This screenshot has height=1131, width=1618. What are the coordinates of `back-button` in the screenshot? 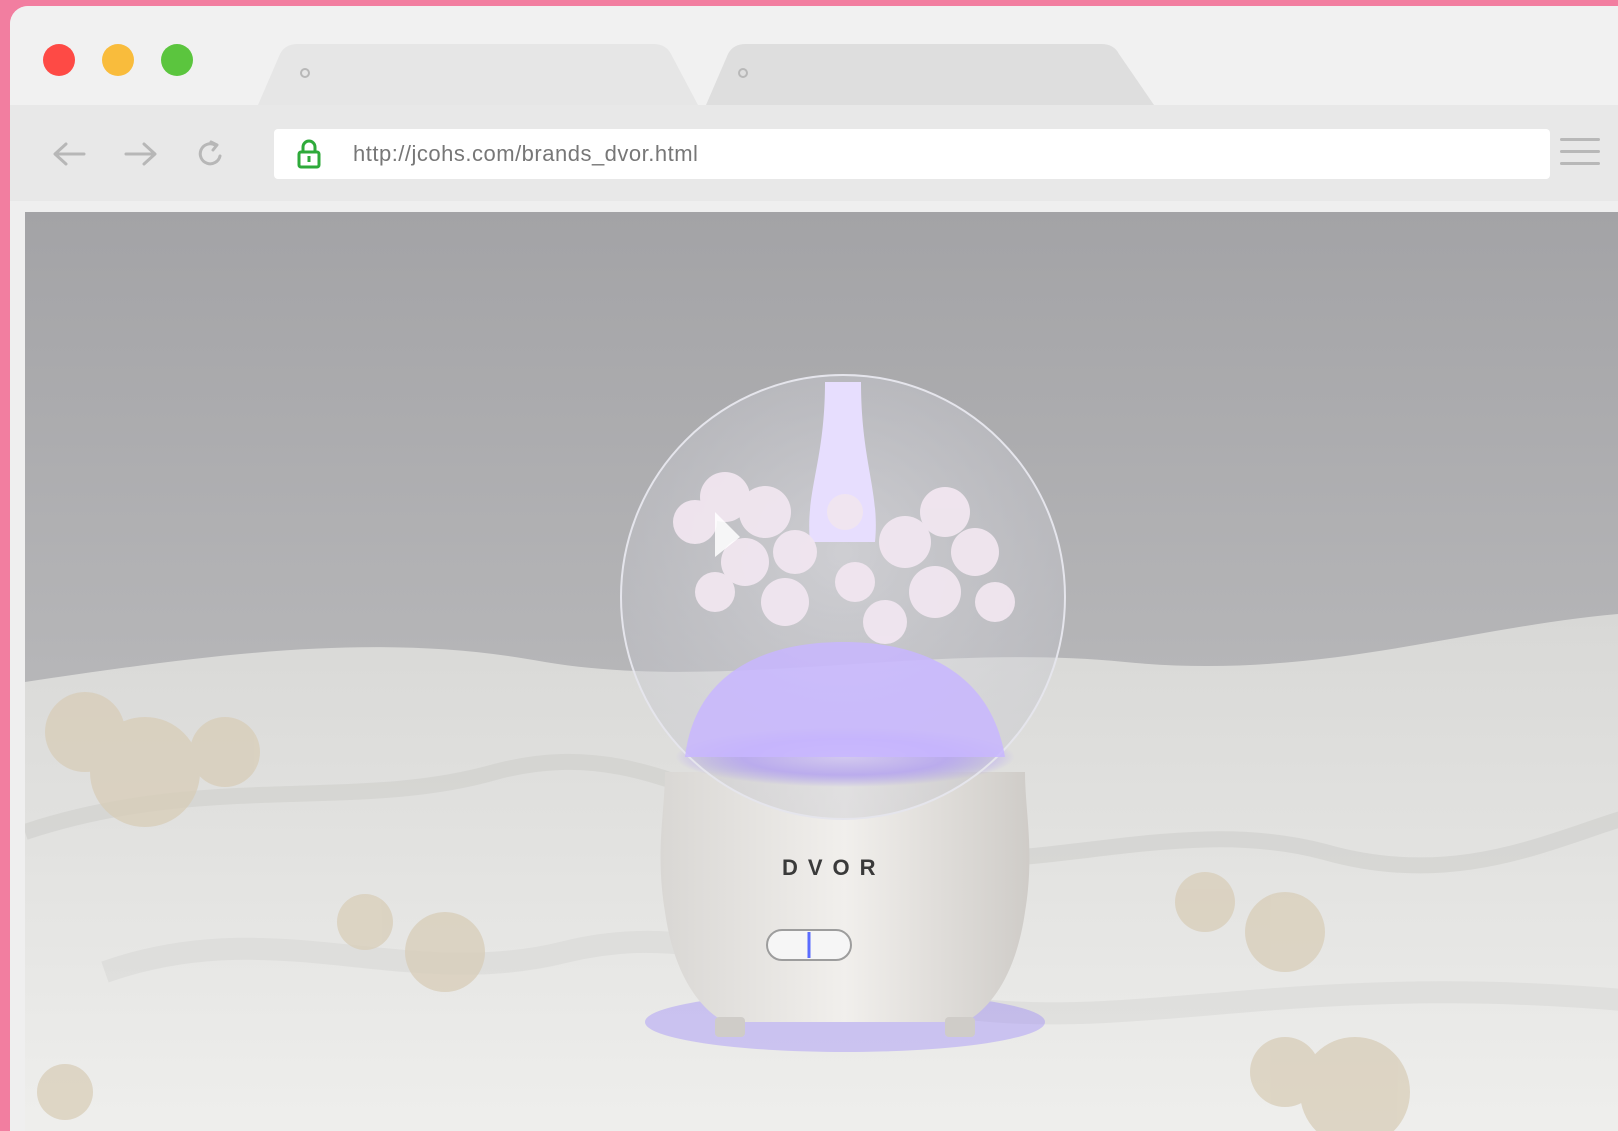 It's located at (69, 154).